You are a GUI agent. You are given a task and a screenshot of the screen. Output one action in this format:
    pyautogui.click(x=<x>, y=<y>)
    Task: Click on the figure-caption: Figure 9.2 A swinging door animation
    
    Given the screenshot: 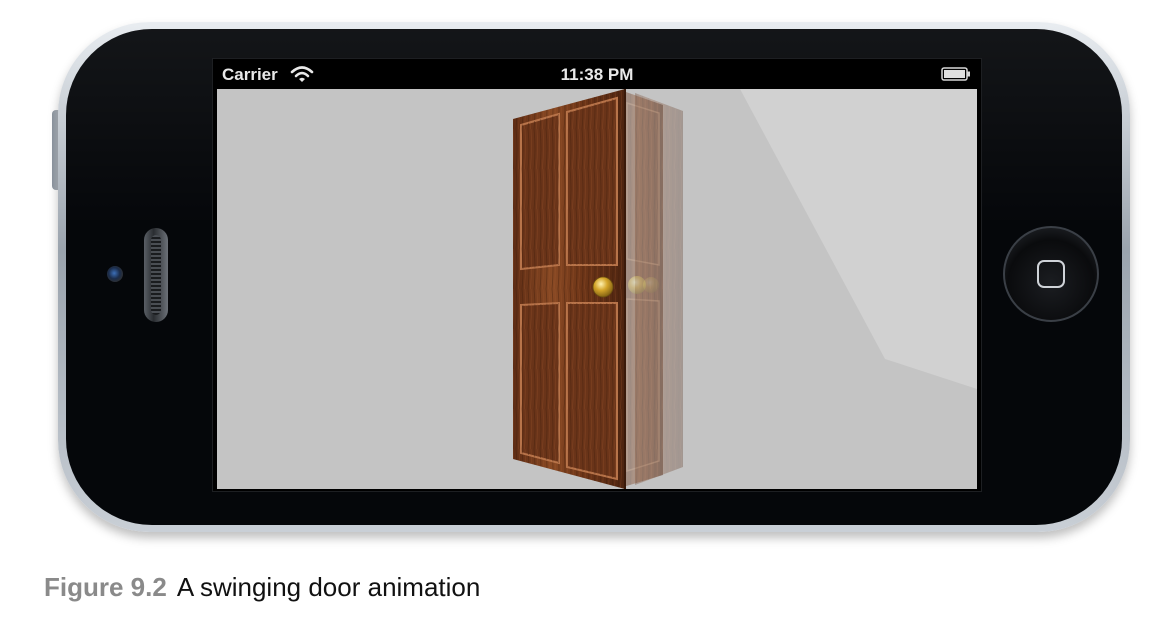 What is the action you would take?
    pyautogui.click(x=262, y=587)
    